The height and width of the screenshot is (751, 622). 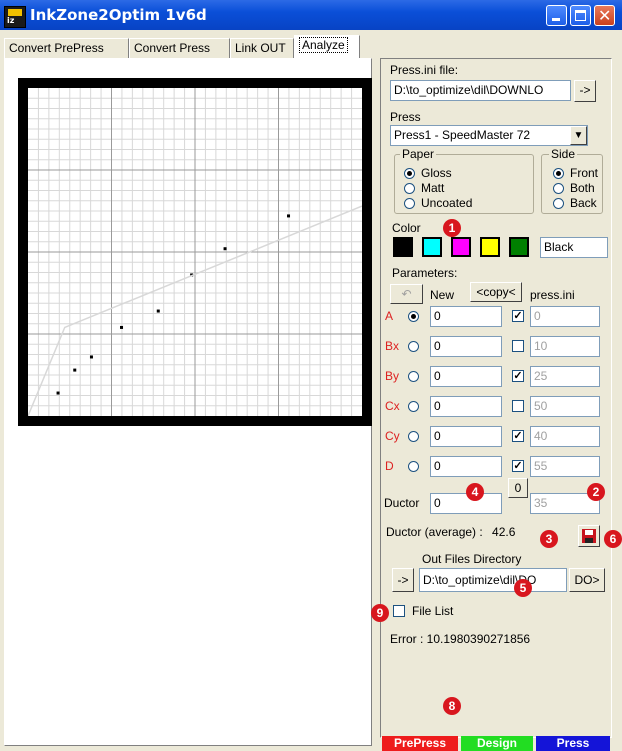 I want to click on annotation-badge-3: 3, so click(x=549, y=539).